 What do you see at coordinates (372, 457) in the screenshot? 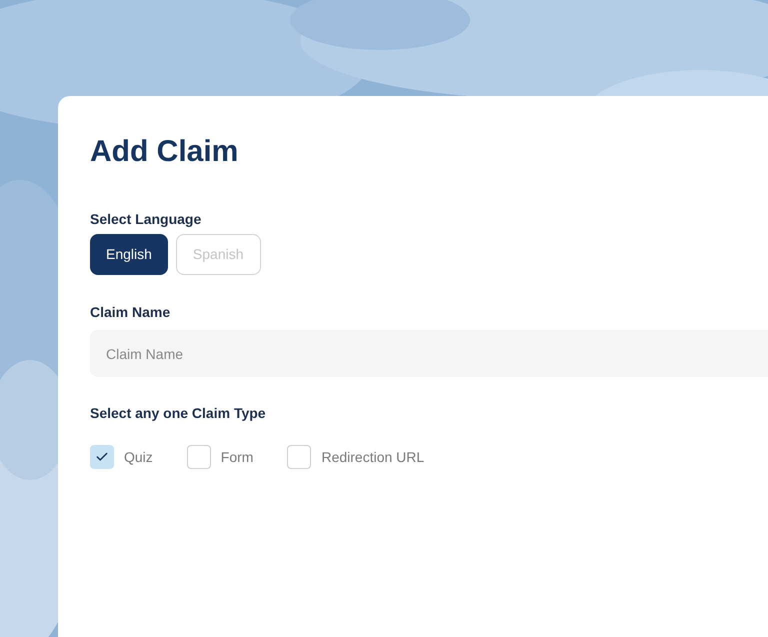
I see `checkbox-label: Redirection URL` at bounding box center [372, 457].